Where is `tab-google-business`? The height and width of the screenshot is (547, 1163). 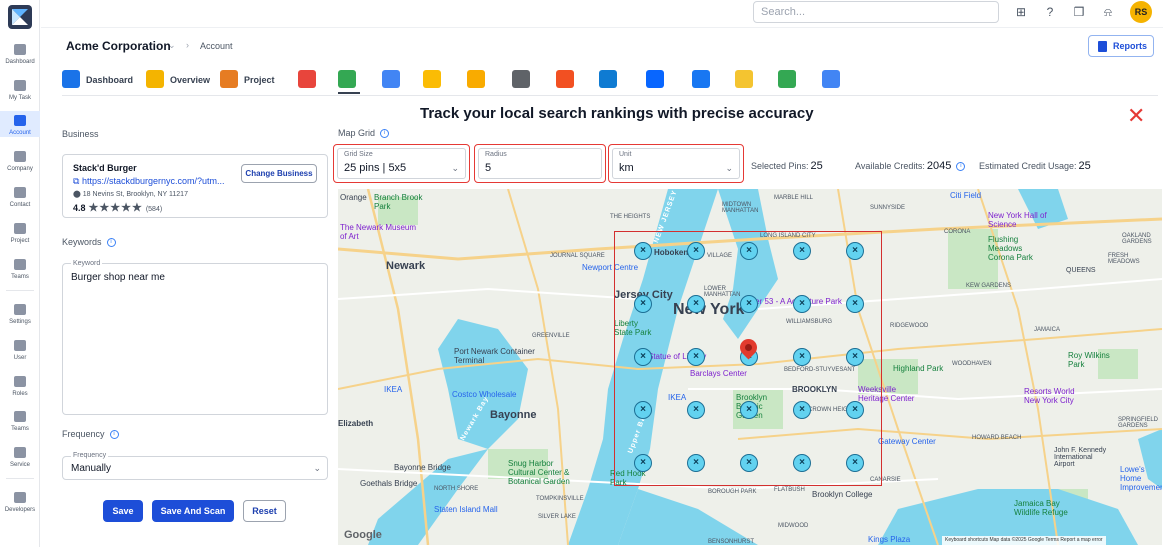 tab-google-business is located at coordinates (393, 82).